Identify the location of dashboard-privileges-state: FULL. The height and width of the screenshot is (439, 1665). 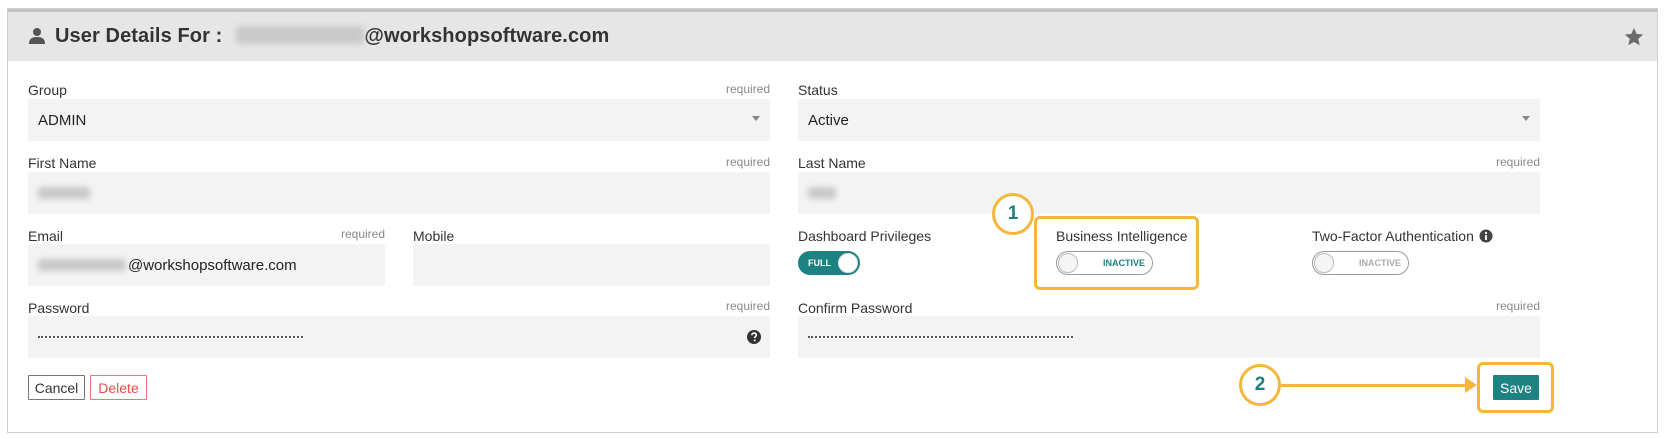
(819, 263).